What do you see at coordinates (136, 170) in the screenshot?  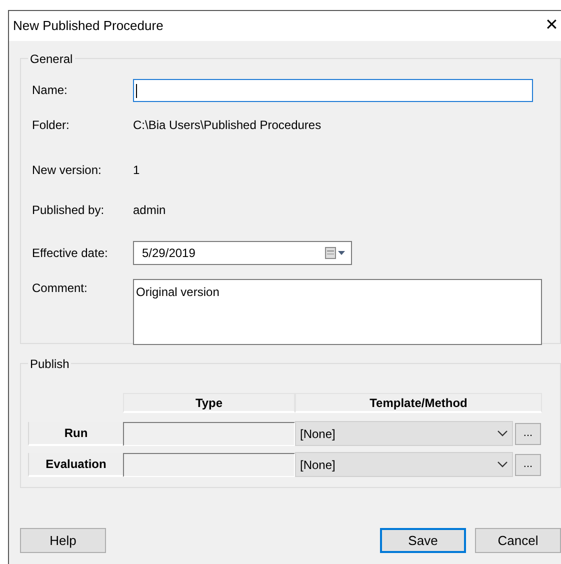 I see `field-value: 1` at bounding box center [136, 170].